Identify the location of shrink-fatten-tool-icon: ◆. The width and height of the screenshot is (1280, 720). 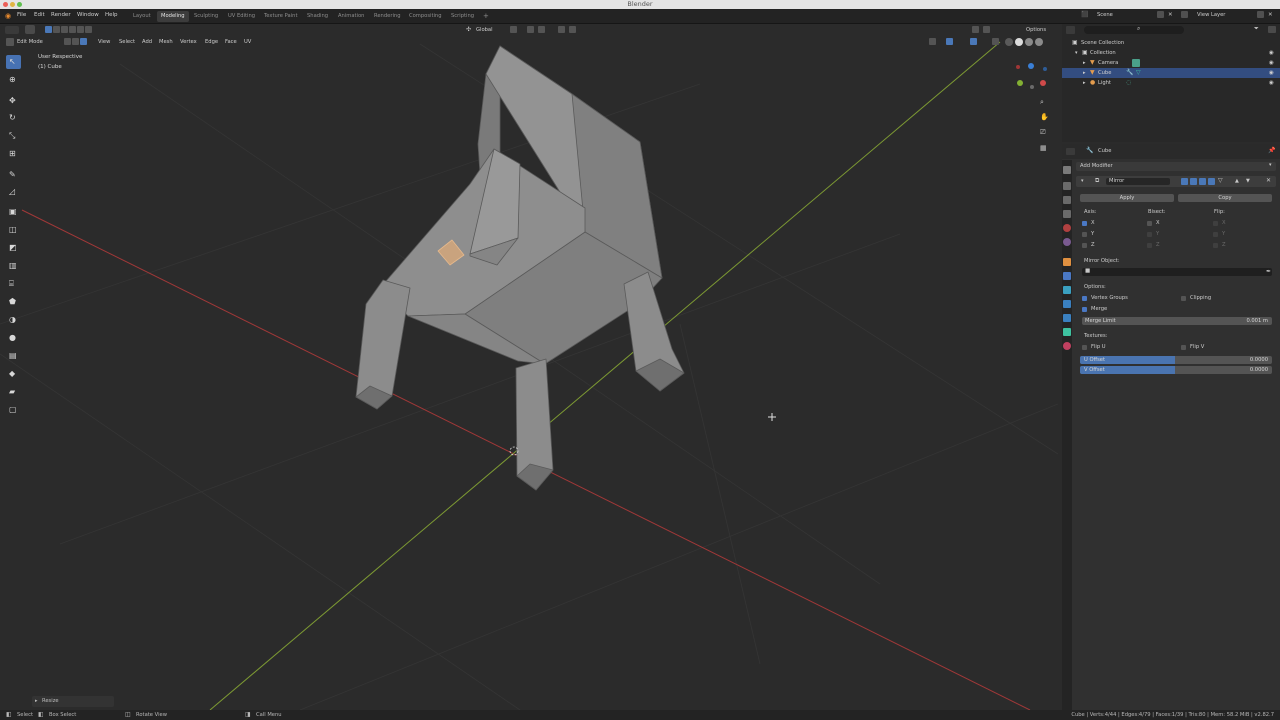
(13, 374).